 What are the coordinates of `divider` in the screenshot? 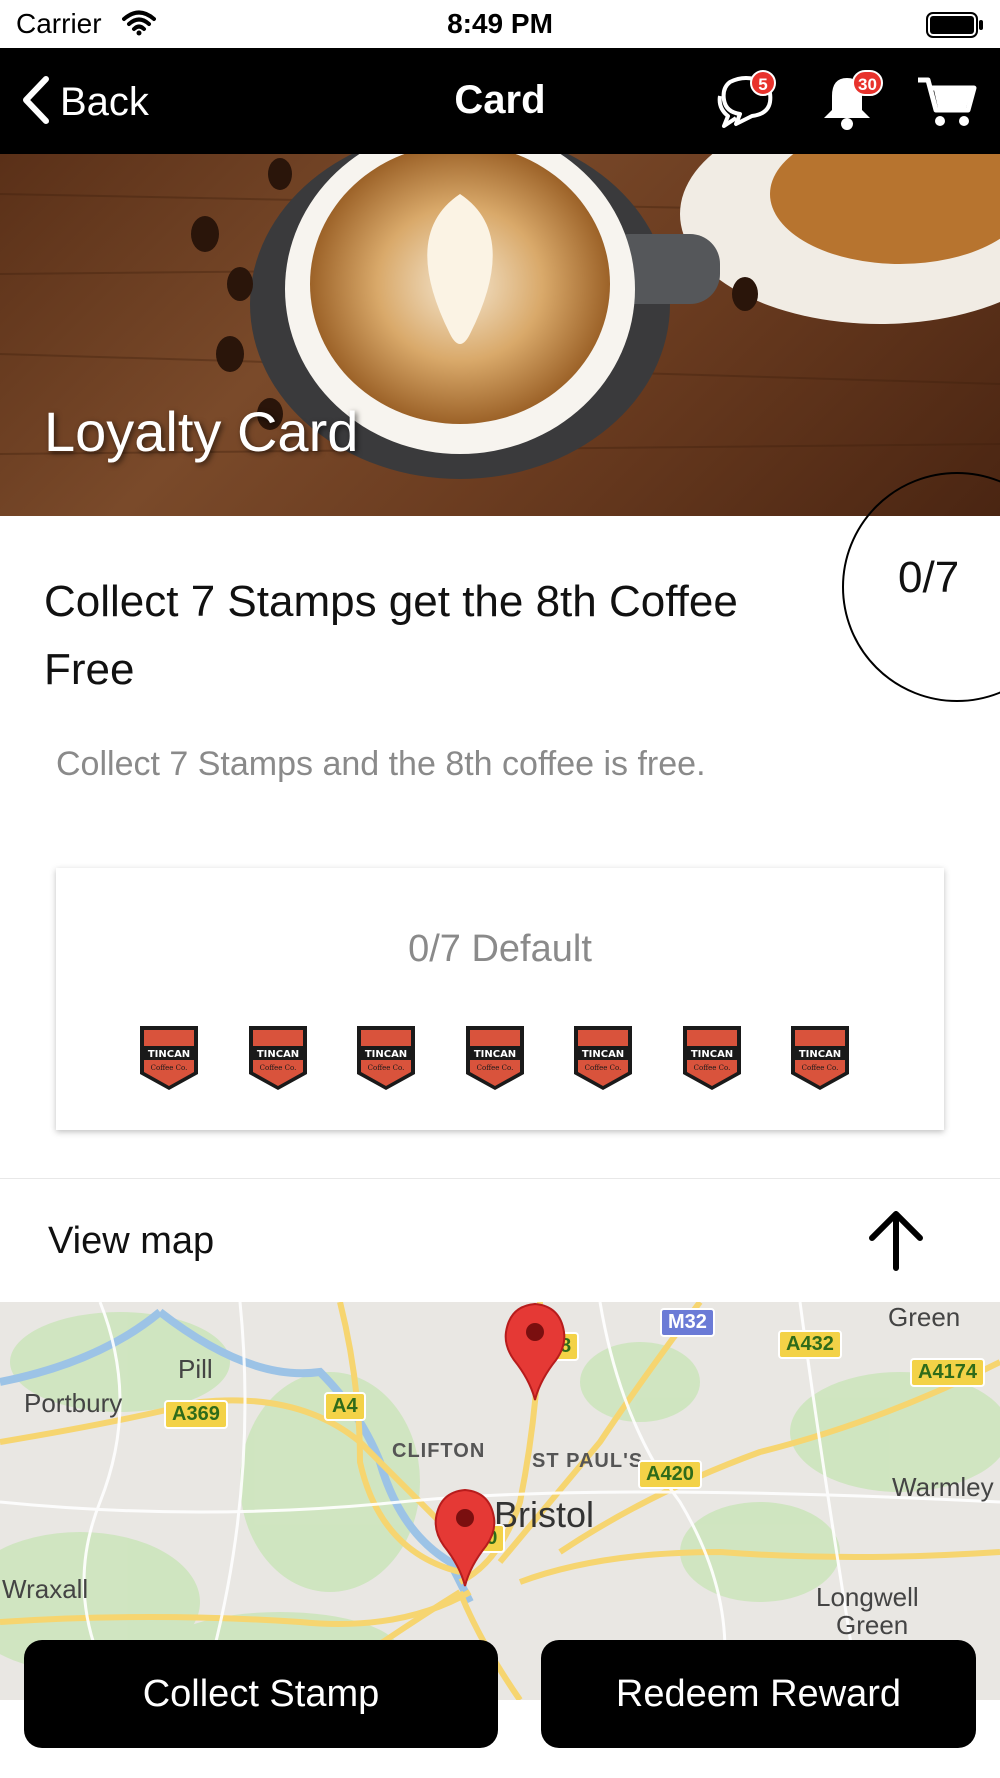 It's located at (500, 1178).